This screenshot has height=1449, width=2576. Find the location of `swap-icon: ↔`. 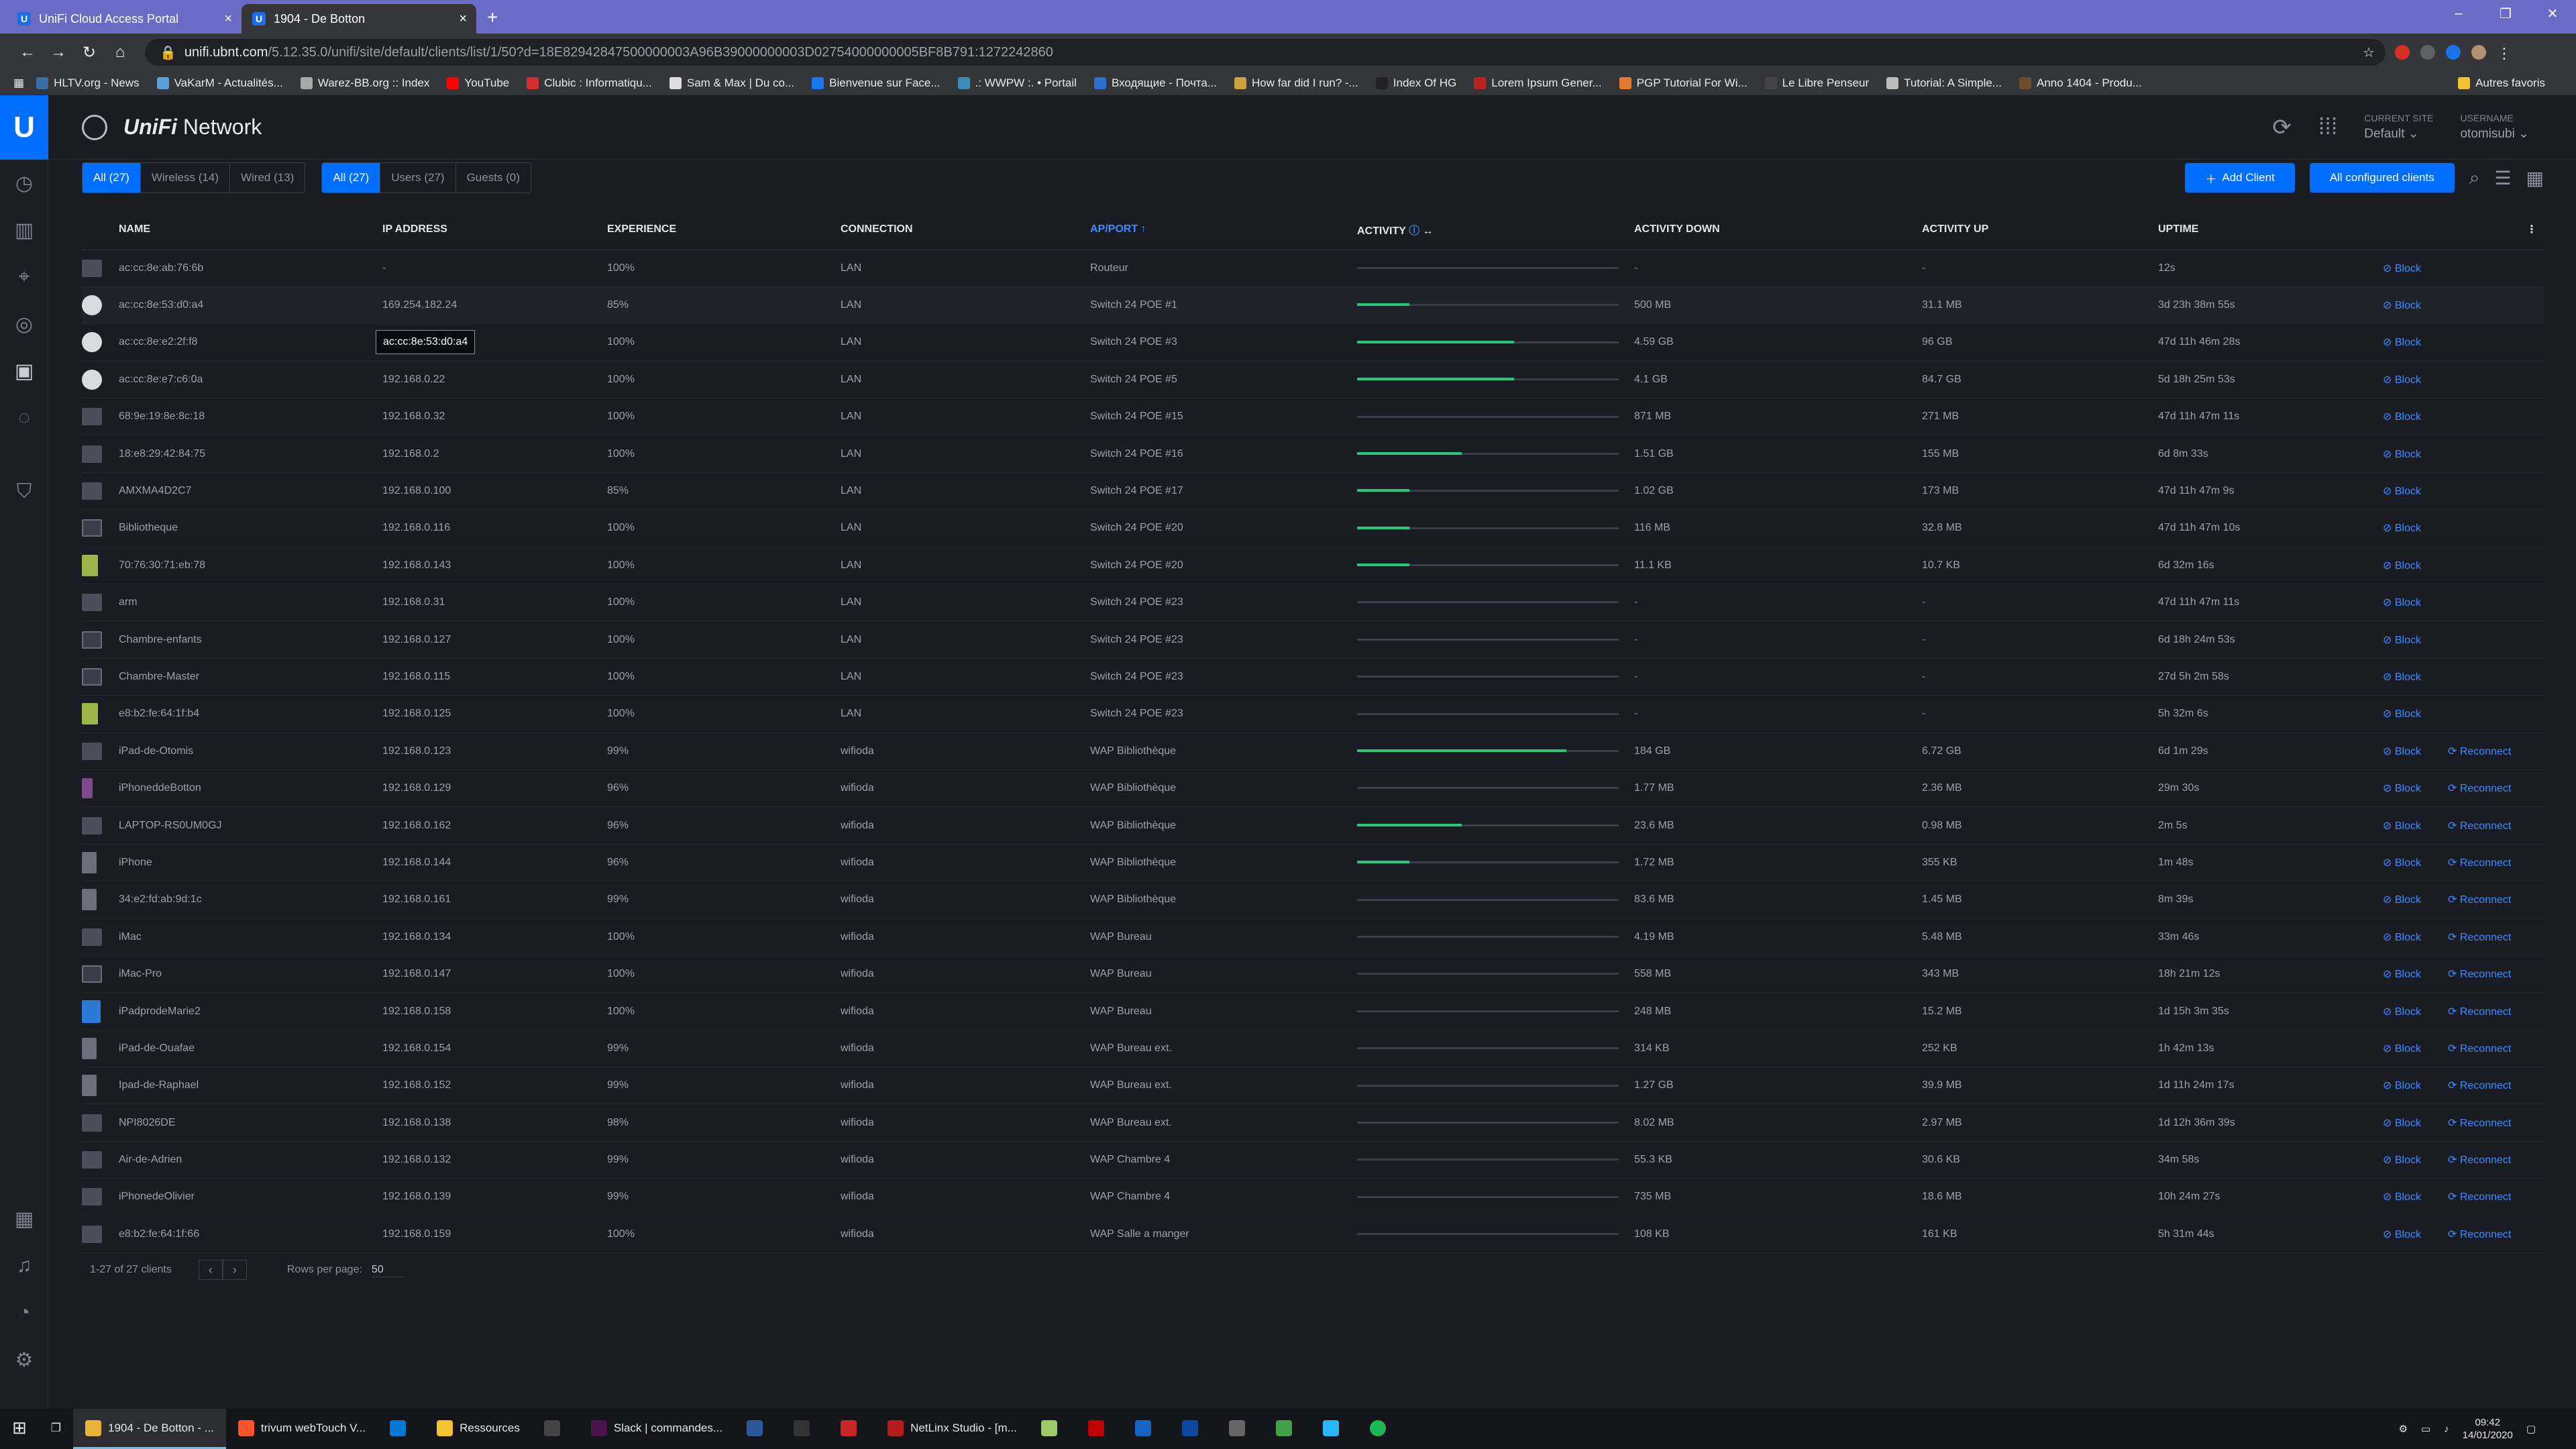

swap-icon: ↔ is located at coordinates (1428, 231).